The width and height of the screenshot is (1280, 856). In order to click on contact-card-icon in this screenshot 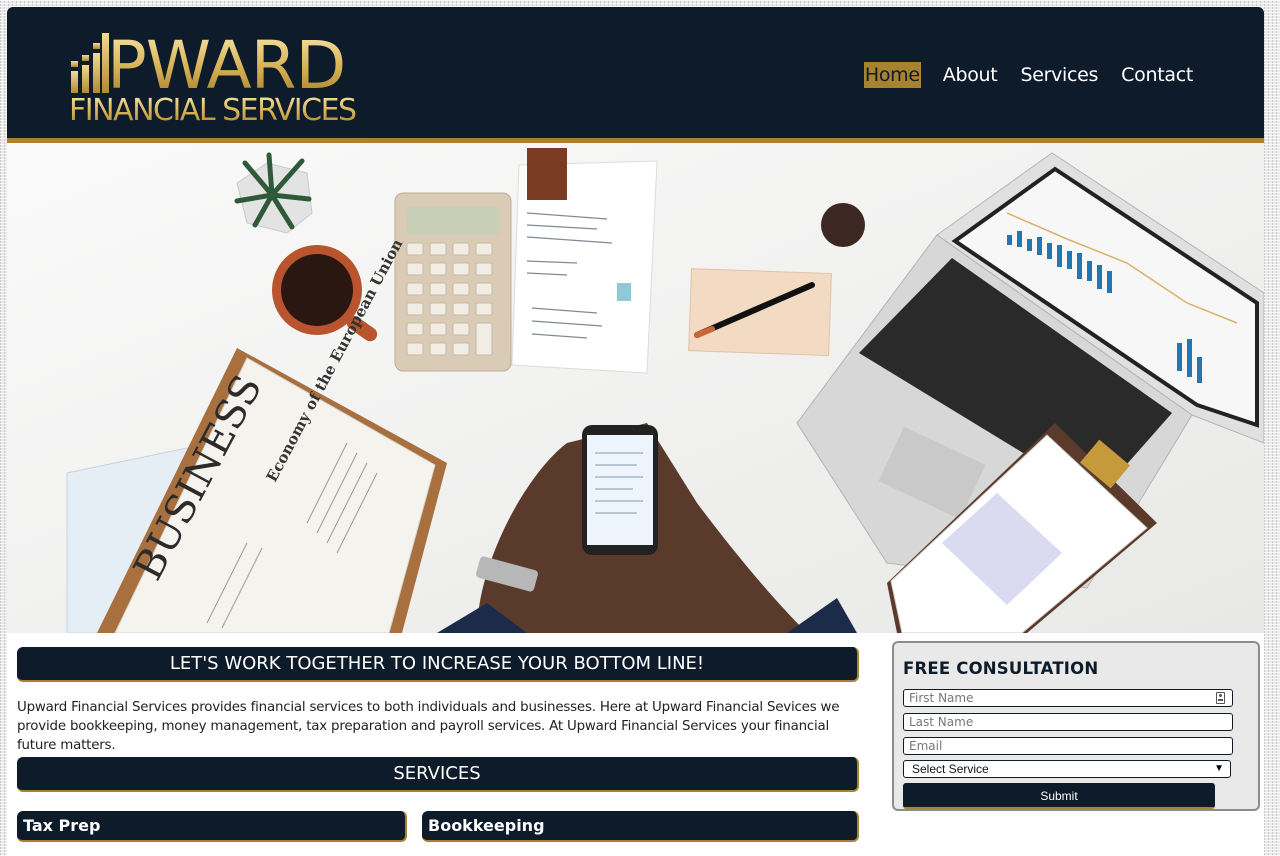, I will do `click(1220, 698)`.